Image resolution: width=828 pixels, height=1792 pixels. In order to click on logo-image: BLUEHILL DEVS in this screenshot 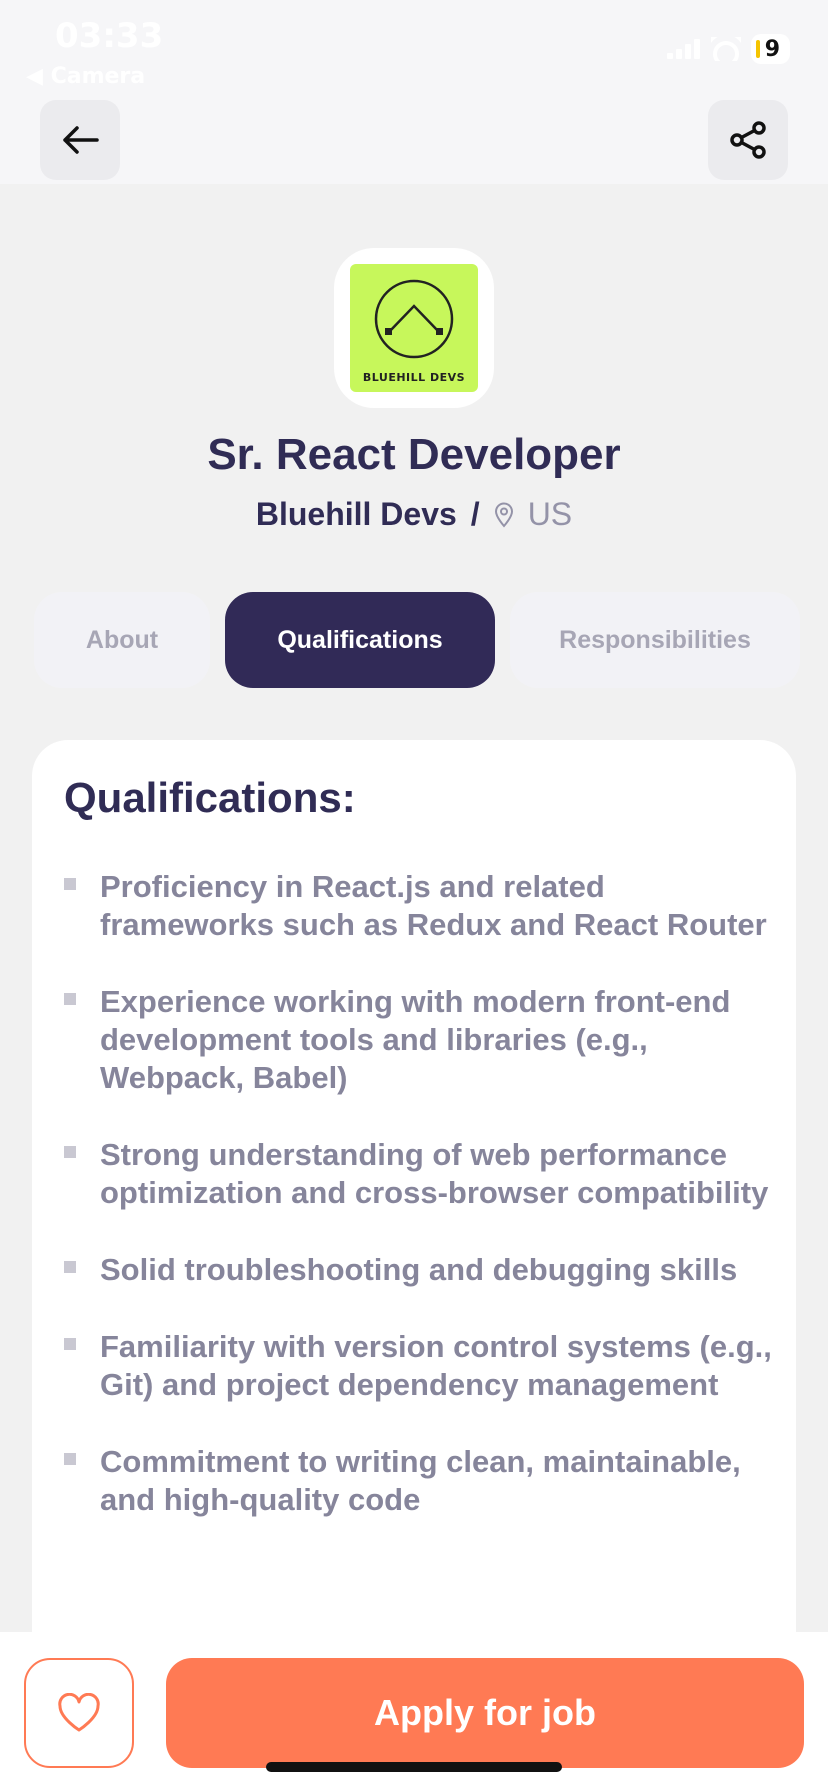, I will do `click(414, 328)`.